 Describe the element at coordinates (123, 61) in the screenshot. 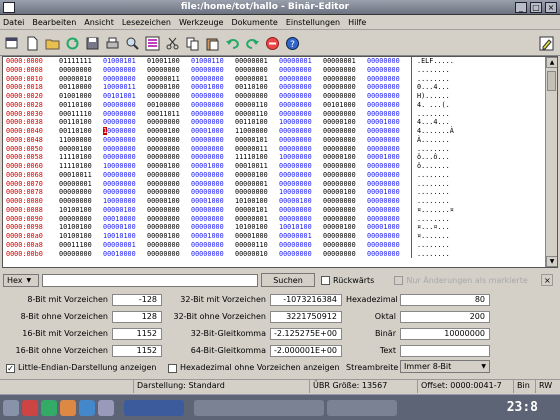

I see `hex-cell: 01000101` at that location.